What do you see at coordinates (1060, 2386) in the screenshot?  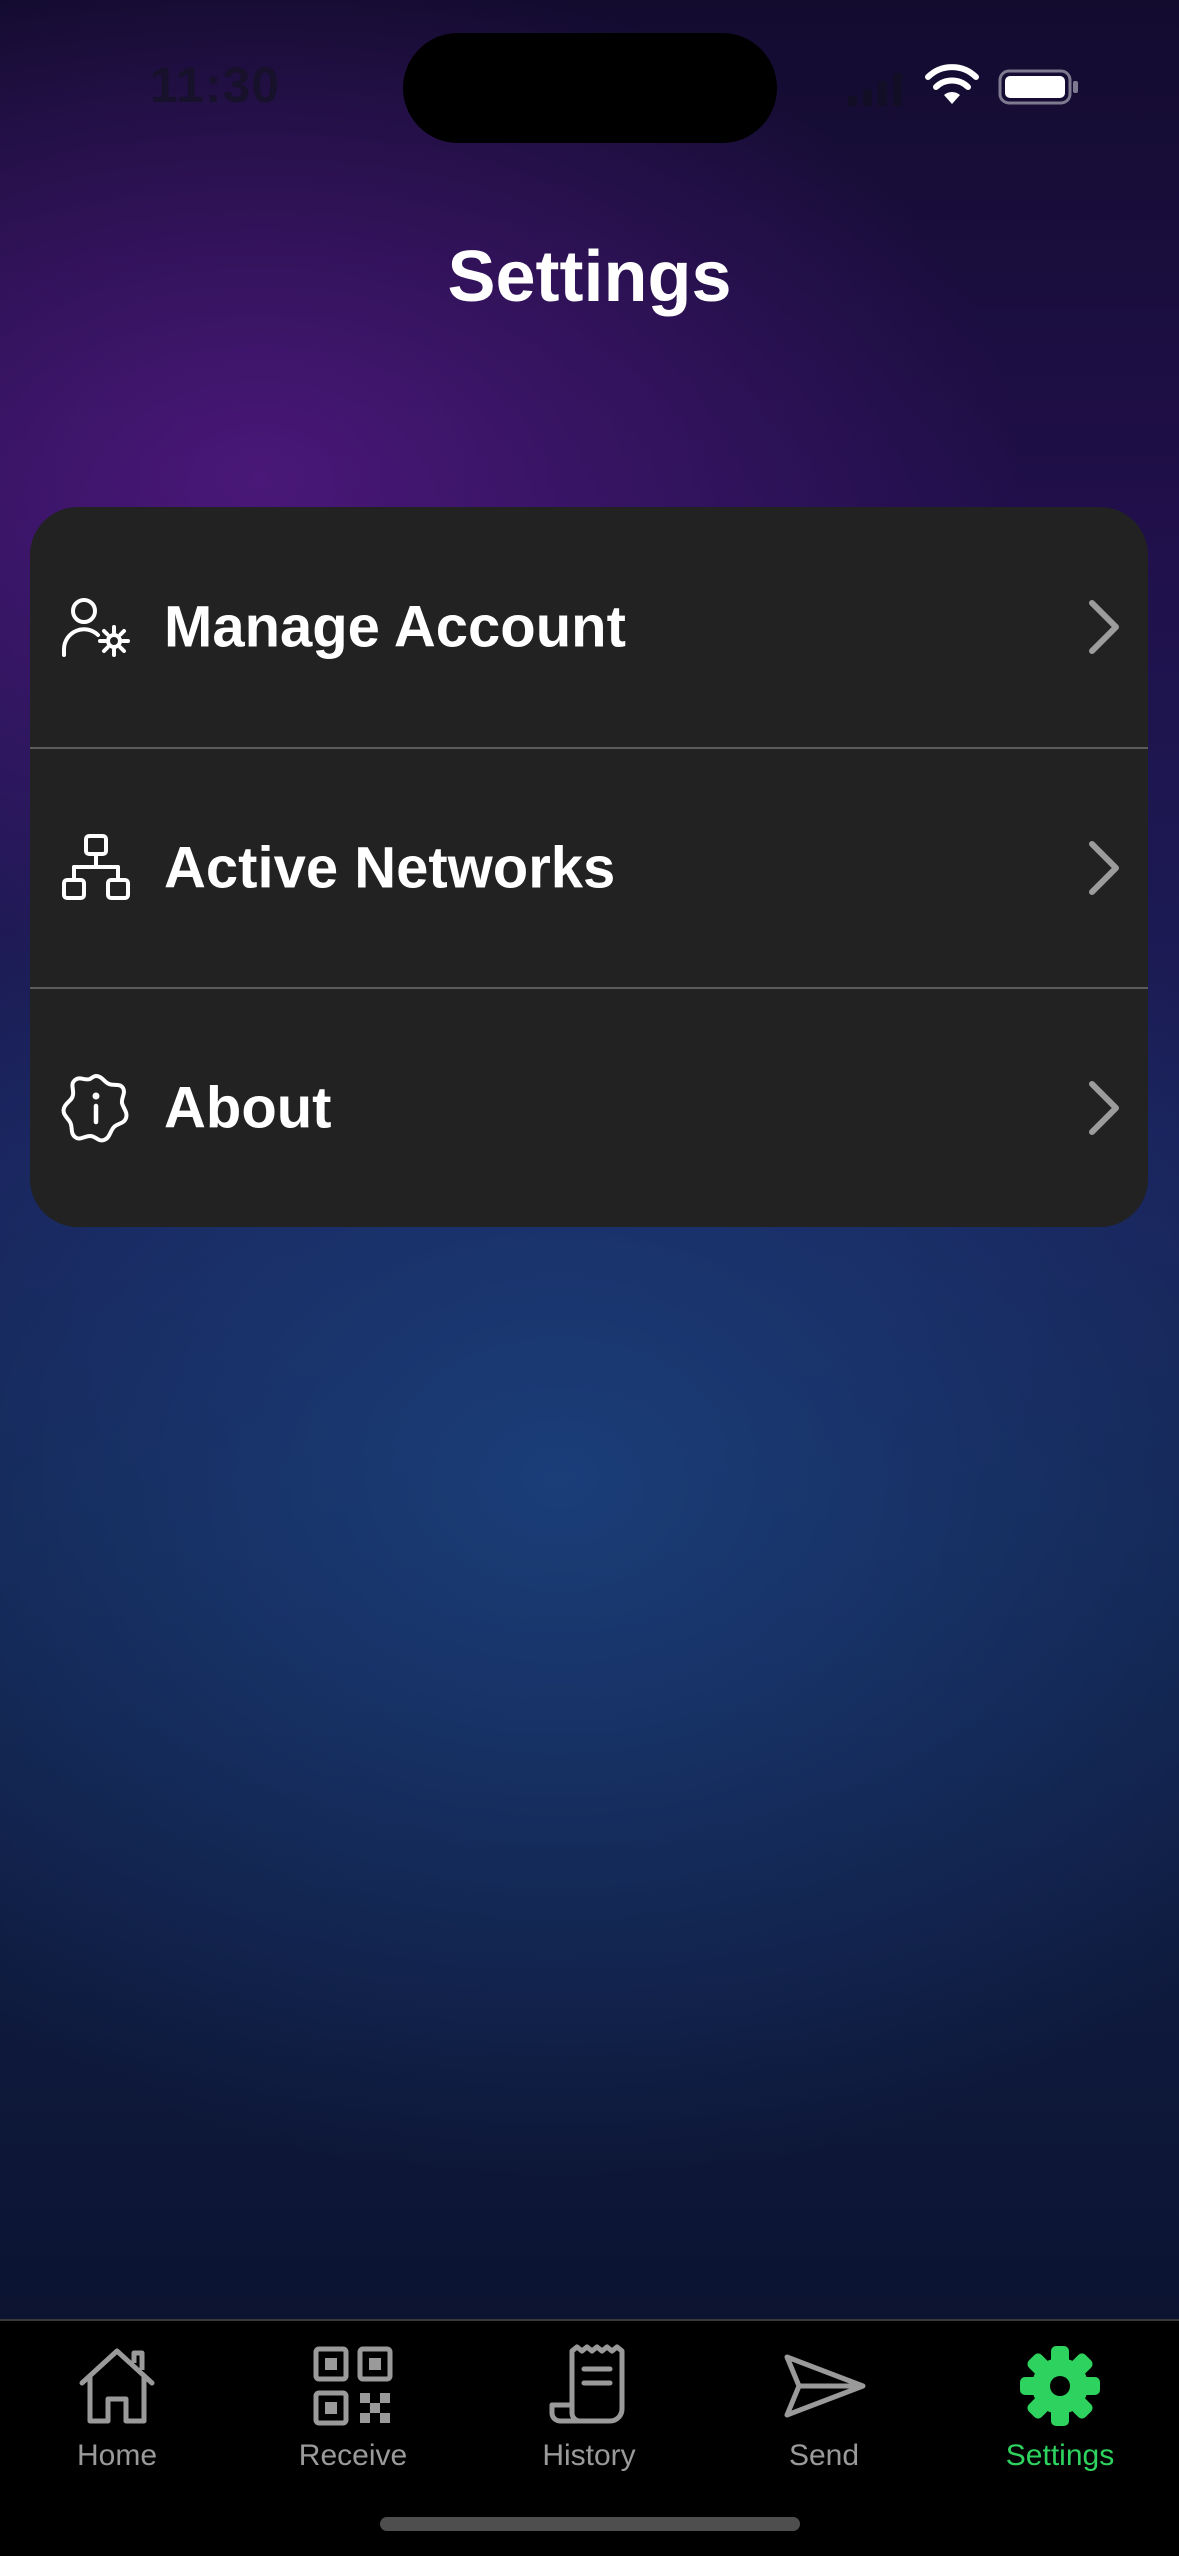 I see `gear-icon` at bounding box center [1060, 2386].